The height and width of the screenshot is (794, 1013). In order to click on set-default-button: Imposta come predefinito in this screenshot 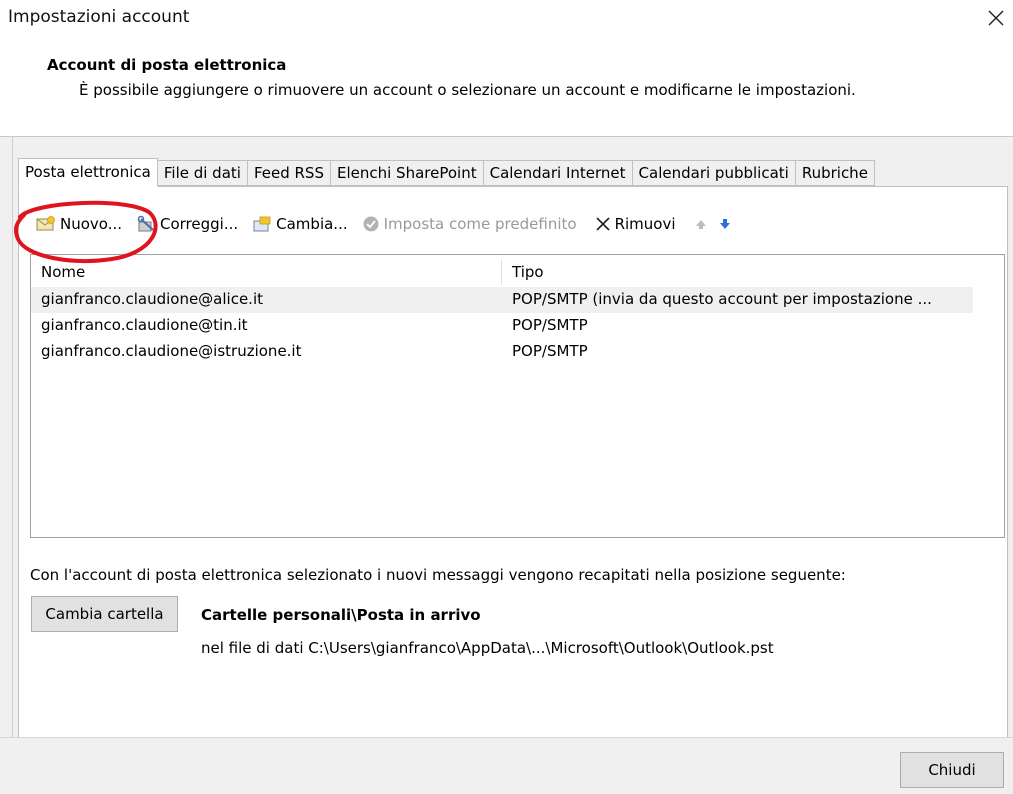, I will do `click(469, 224)`.